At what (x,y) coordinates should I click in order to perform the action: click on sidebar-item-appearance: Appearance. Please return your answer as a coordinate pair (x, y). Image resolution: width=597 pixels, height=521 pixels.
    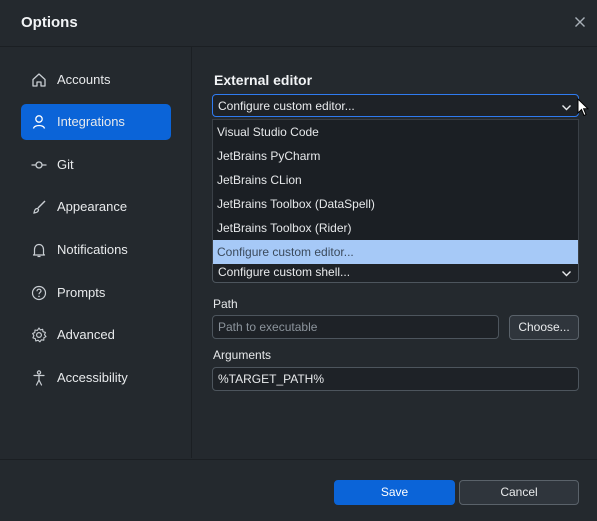
    Looking at the image, I should click on (96, 207).